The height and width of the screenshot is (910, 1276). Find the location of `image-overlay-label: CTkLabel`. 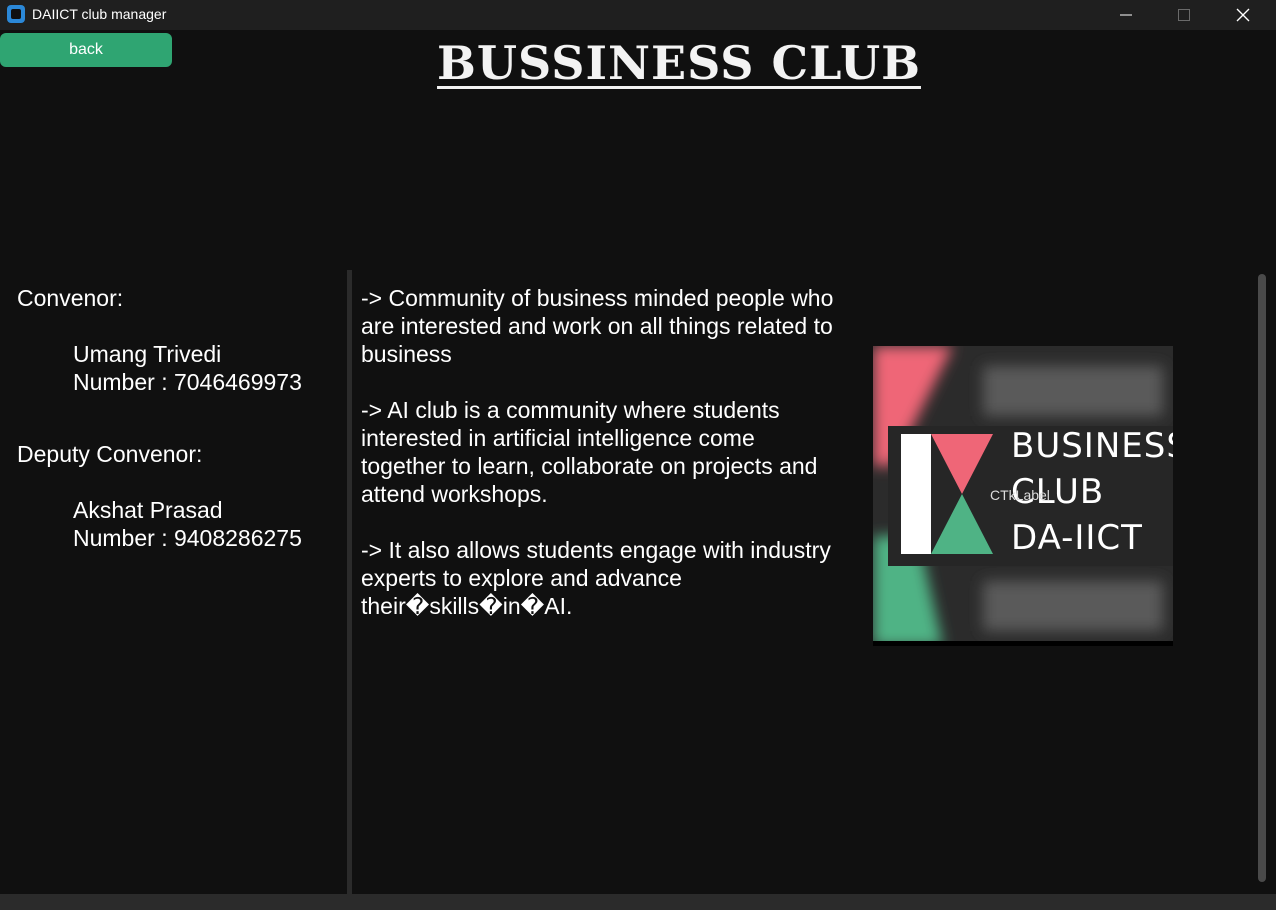

image-overlay-label: CTkLabel is located at coordinates (1020, 495).